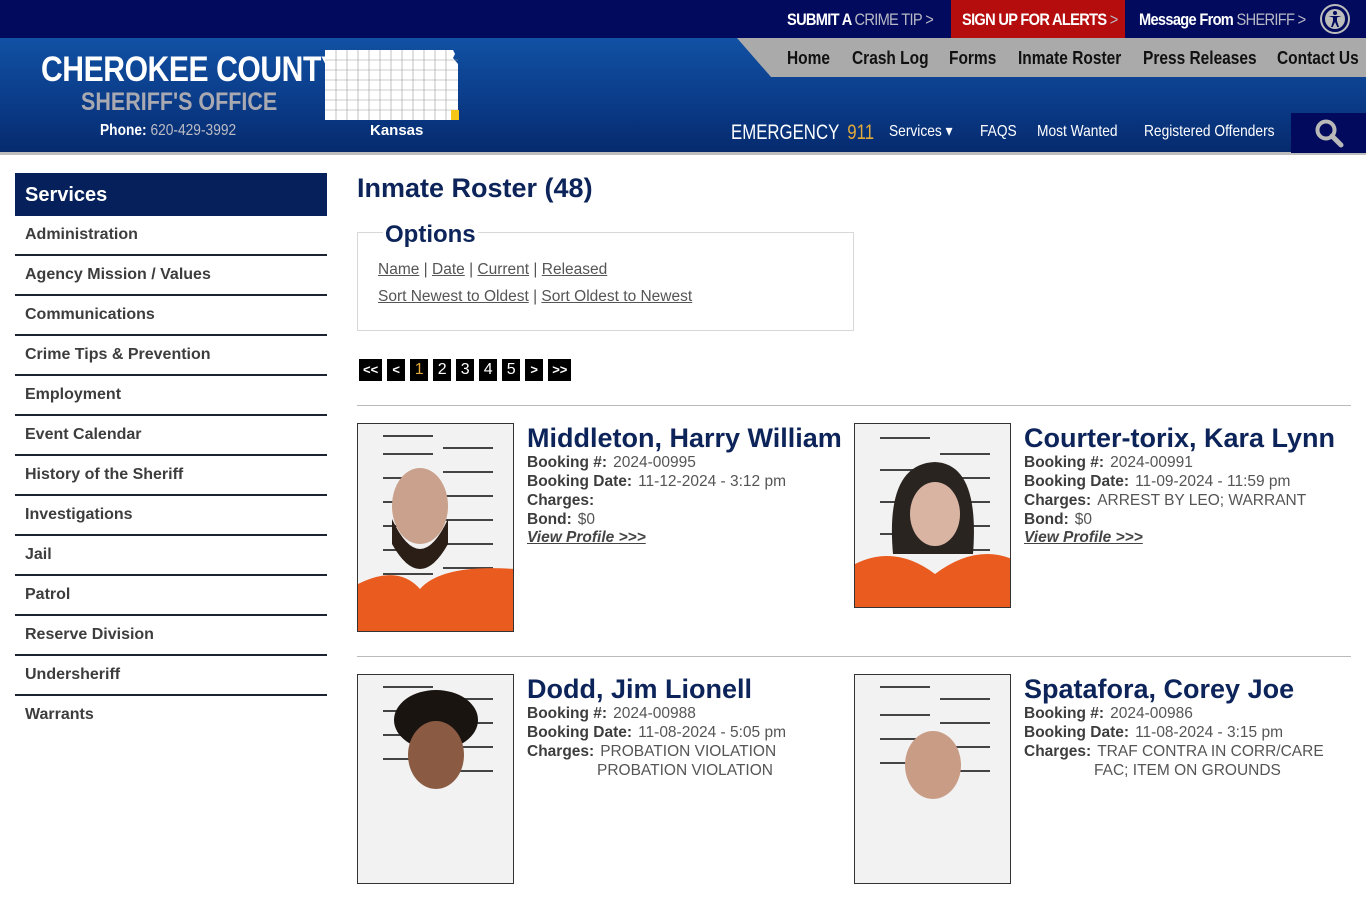 The height and width of the screenshot is (914, 1366). Describe the element at coordinates (656, 689) in the screenshot. I see `inmate-name: Dodd, Jim Lionell` at that location.